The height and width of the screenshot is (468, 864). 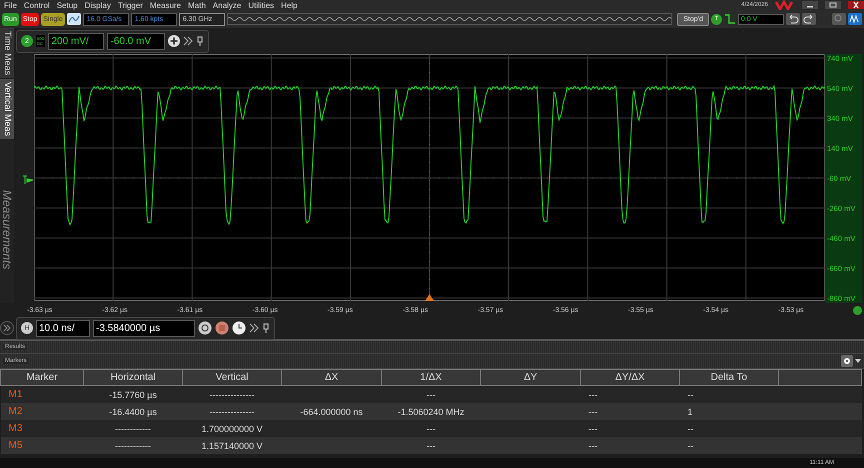 I want to click on table-cell: -16.4400 µs, so click(x=133, y=411).